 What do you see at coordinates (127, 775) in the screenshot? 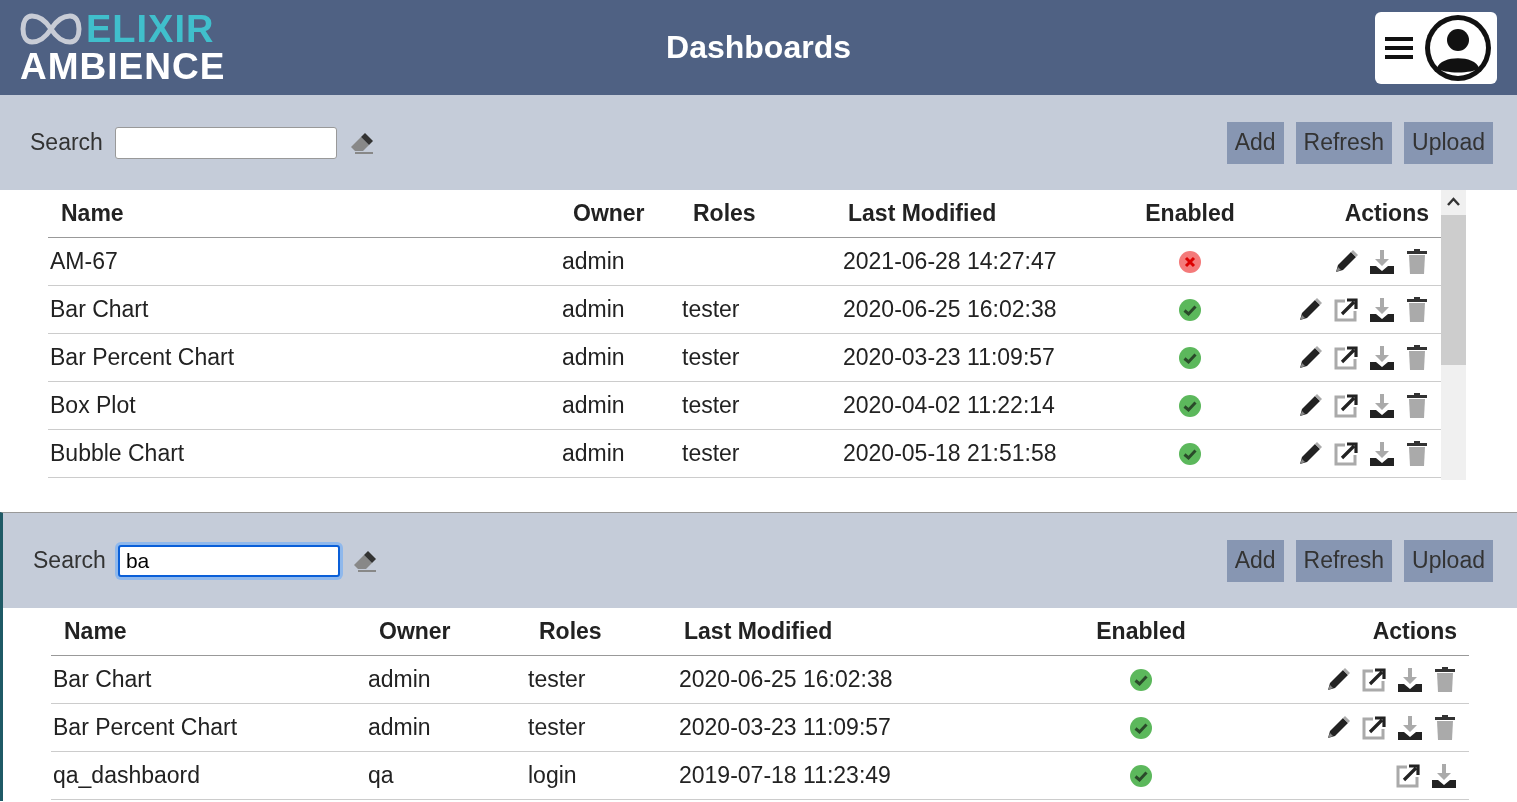
I see `table-cell-text: qa_dashbaord` at bounding box center [127, 775].